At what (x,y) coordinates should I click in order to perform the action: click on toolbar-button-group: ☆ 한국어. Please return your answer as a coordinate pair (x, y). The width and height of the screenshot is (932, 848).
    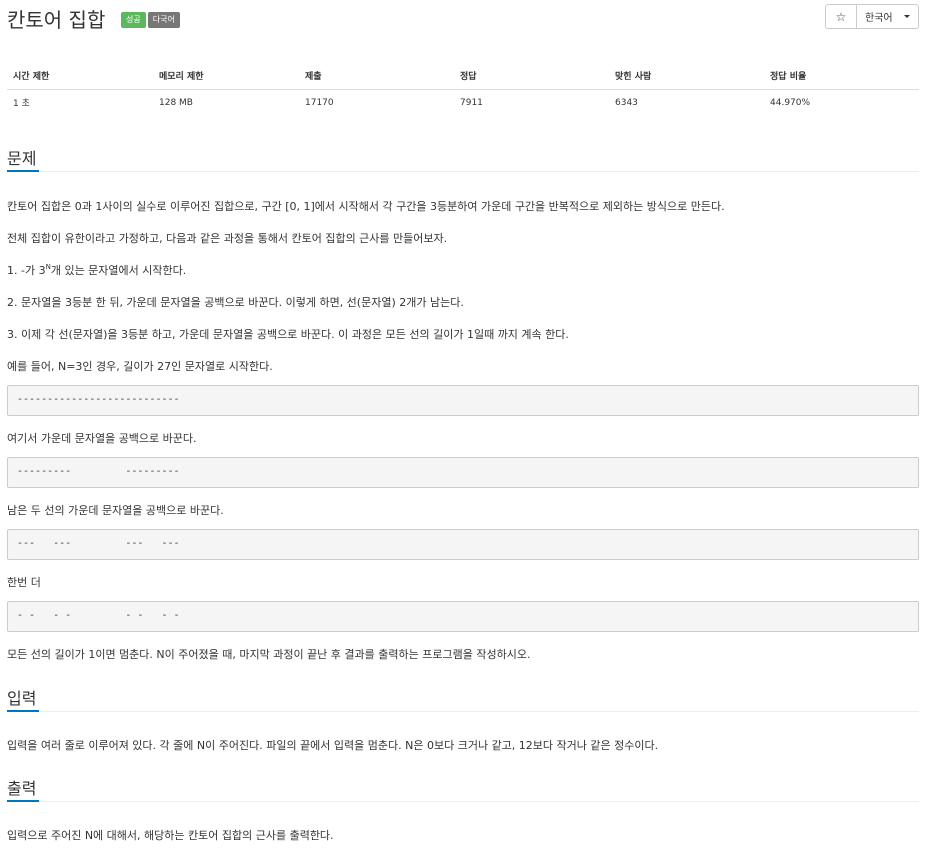
    Looking at the image, I should click on (872, 16).